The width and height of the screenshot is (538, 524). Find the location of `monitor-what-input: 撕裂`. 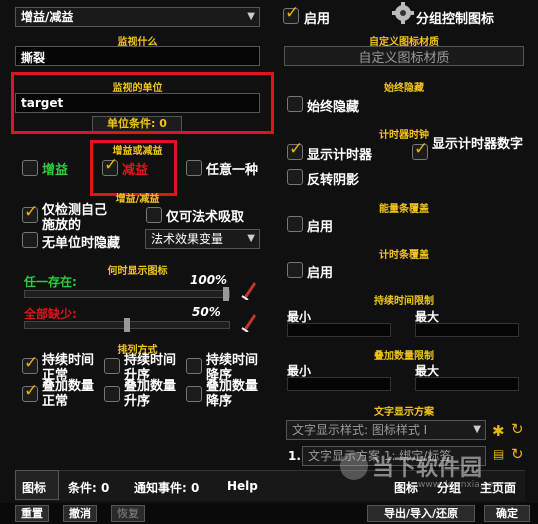

monitor-what-input: 撕裂 is located at coordinates (137, 56).